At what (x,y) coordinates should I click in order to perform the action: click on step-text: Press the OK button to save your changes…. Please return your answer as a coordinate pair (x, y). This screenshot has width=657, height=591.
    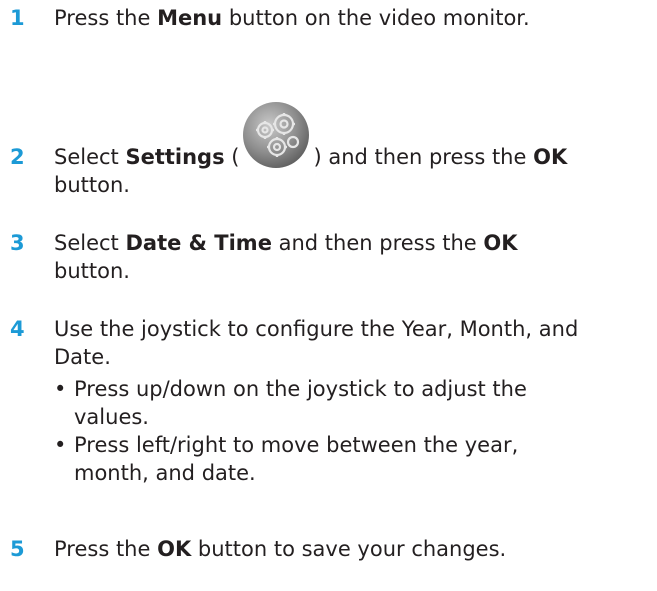
    Looking at the image, I should click on (280, 549).